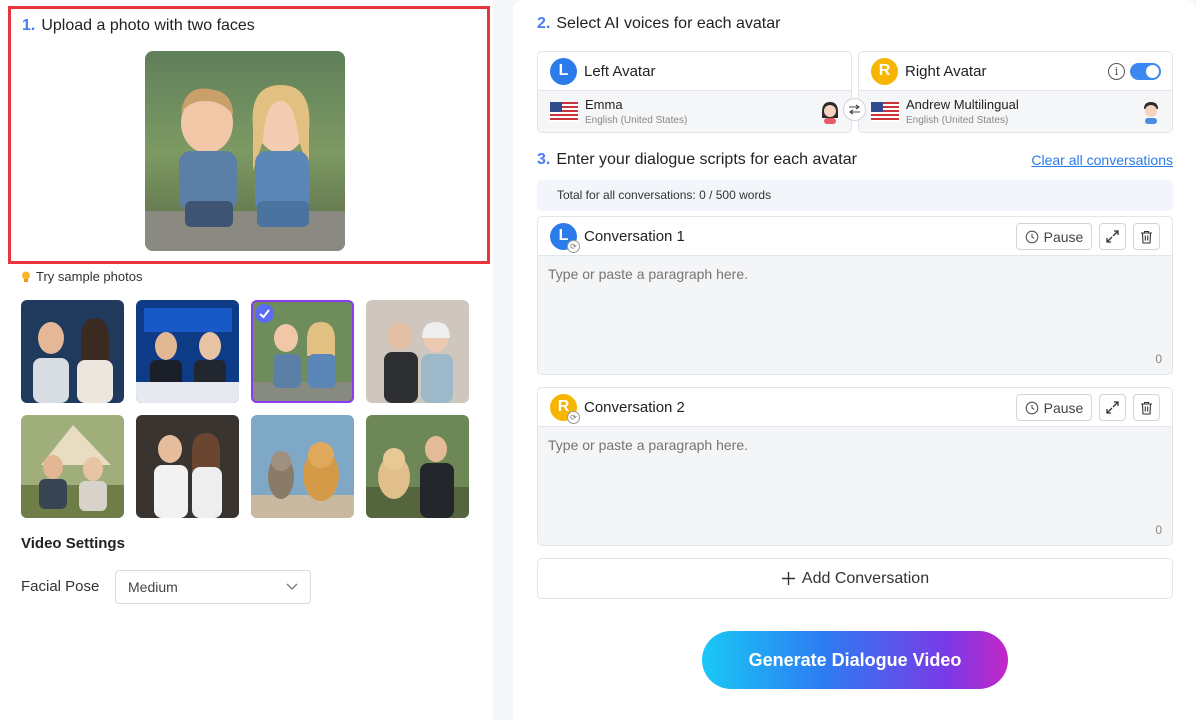  I want to click on info-icon: i, so click(1116, 71).